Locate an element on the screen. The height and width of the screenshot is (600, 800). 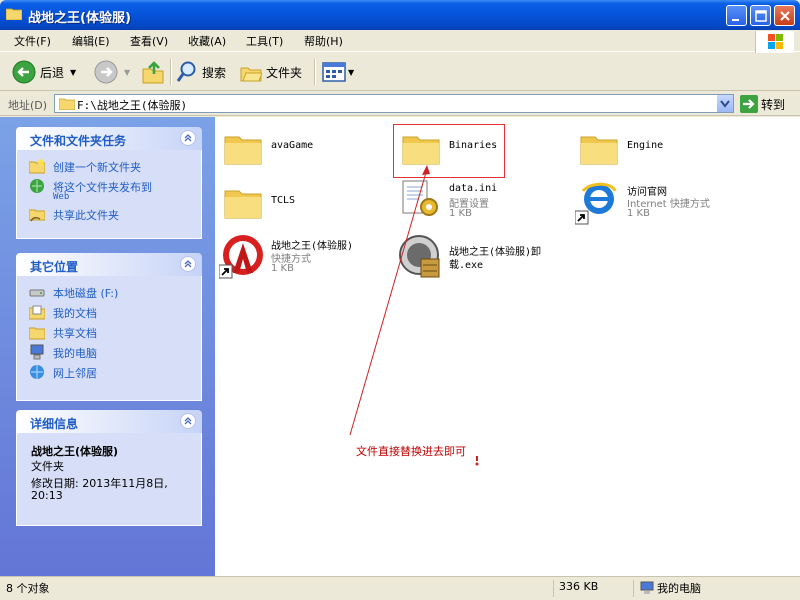
search-button: 搜索 is located at coordinates (201, 72).